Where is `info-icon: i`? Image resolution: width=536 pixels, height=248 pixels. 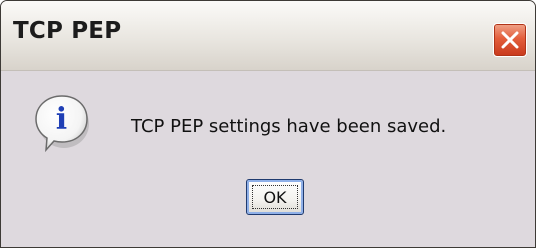 info-icon: i is located at coordinates (62, 124).